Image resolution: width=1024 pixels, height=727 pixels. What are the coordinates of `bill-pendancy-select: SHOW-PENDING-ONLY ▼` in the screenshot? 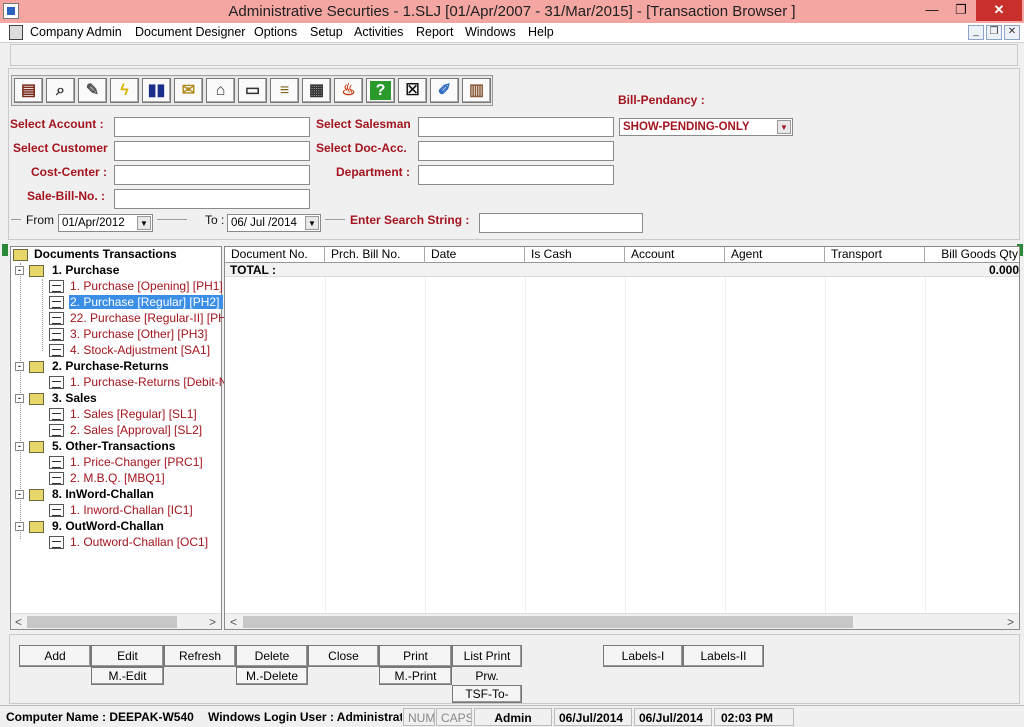 It's located at (706, 127).